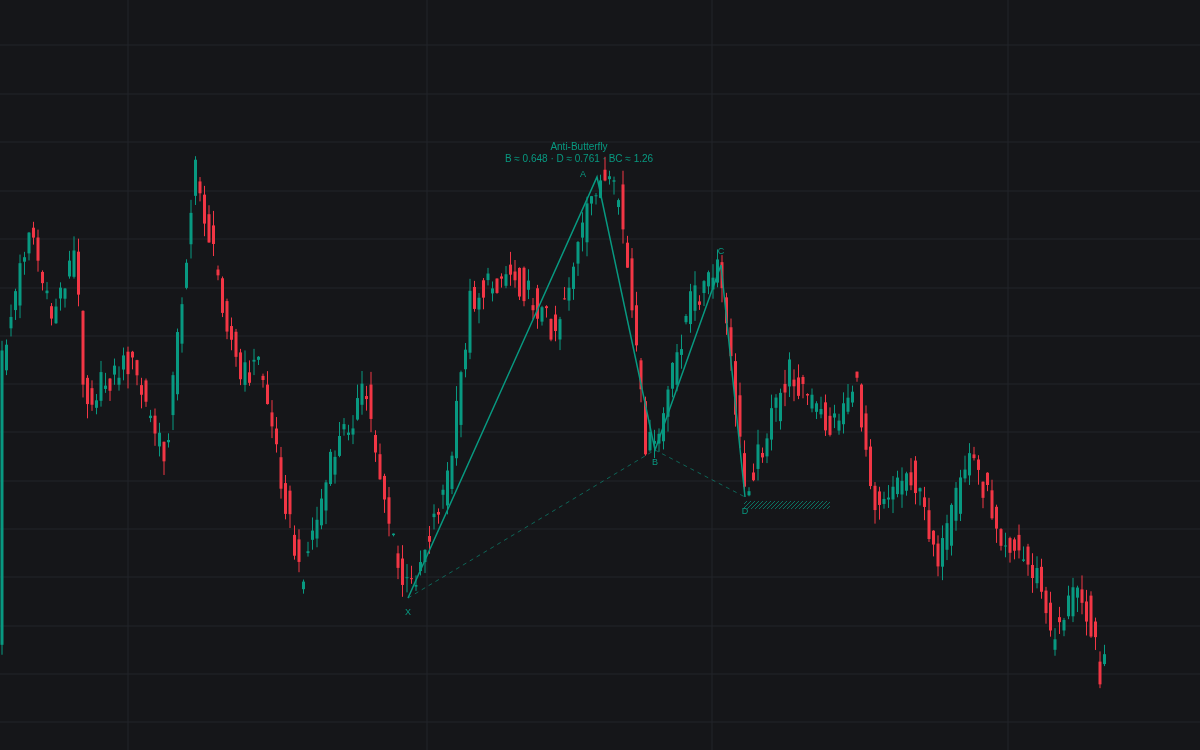 The height and width of the screenshot is (750, 1200). I want to click on point-label: C, so click(721, 251).